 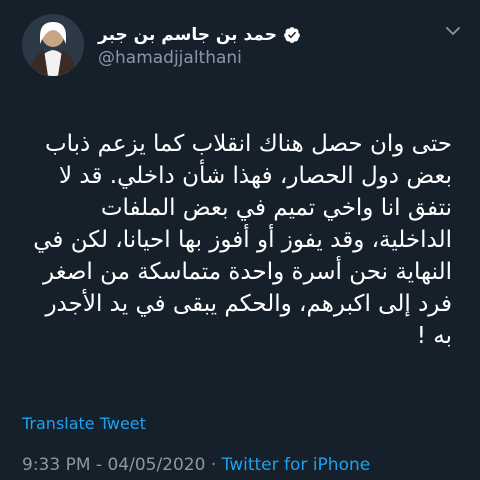 I want to click on tweet-header: حمد بن جاسم بن جبر @hamadjjalthani, so click(x=240, y=49).